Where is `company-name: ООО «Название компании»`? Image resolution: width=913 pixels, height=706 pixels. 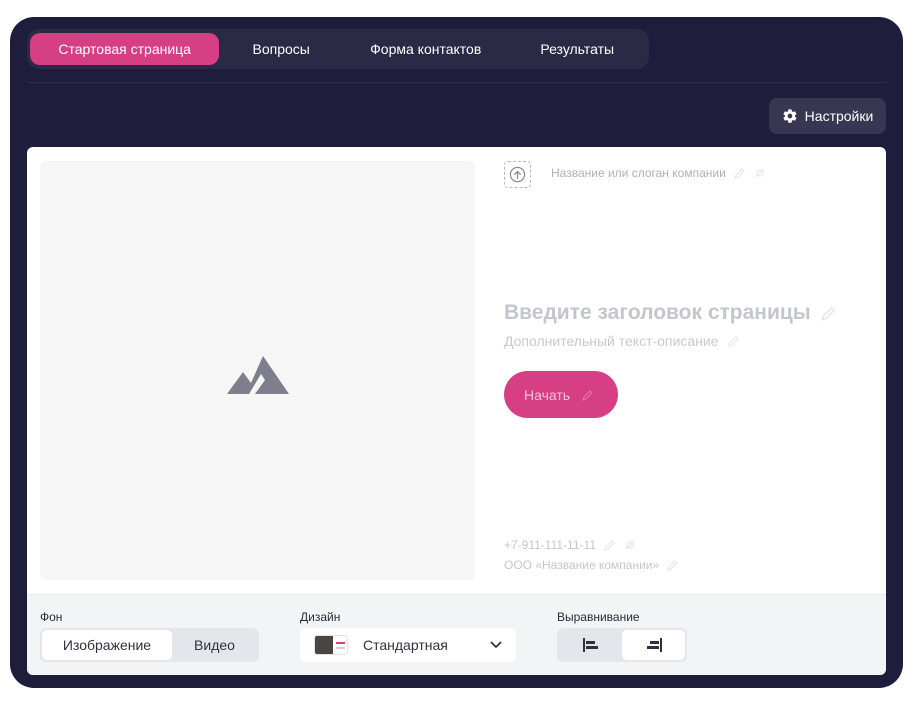 company-name: ООО «Название компании» is located at coordinates (591, 565).